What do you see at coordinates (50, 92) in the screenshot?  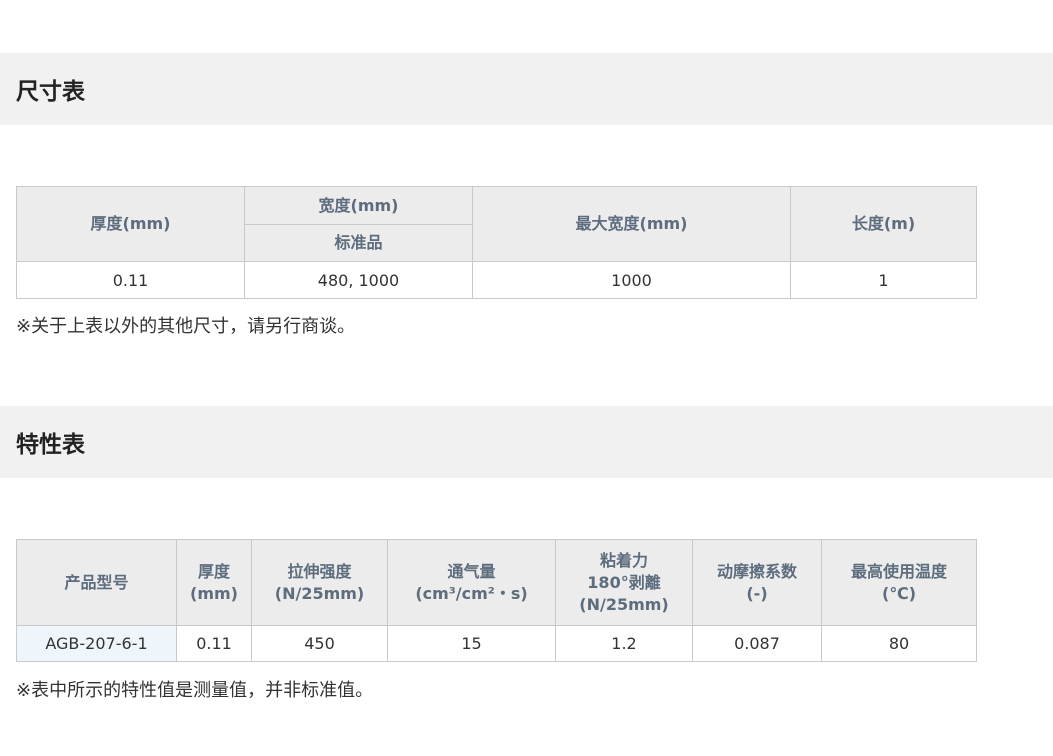 I see `size-section-title: 尺寸表` at bounding box center [50, 92].